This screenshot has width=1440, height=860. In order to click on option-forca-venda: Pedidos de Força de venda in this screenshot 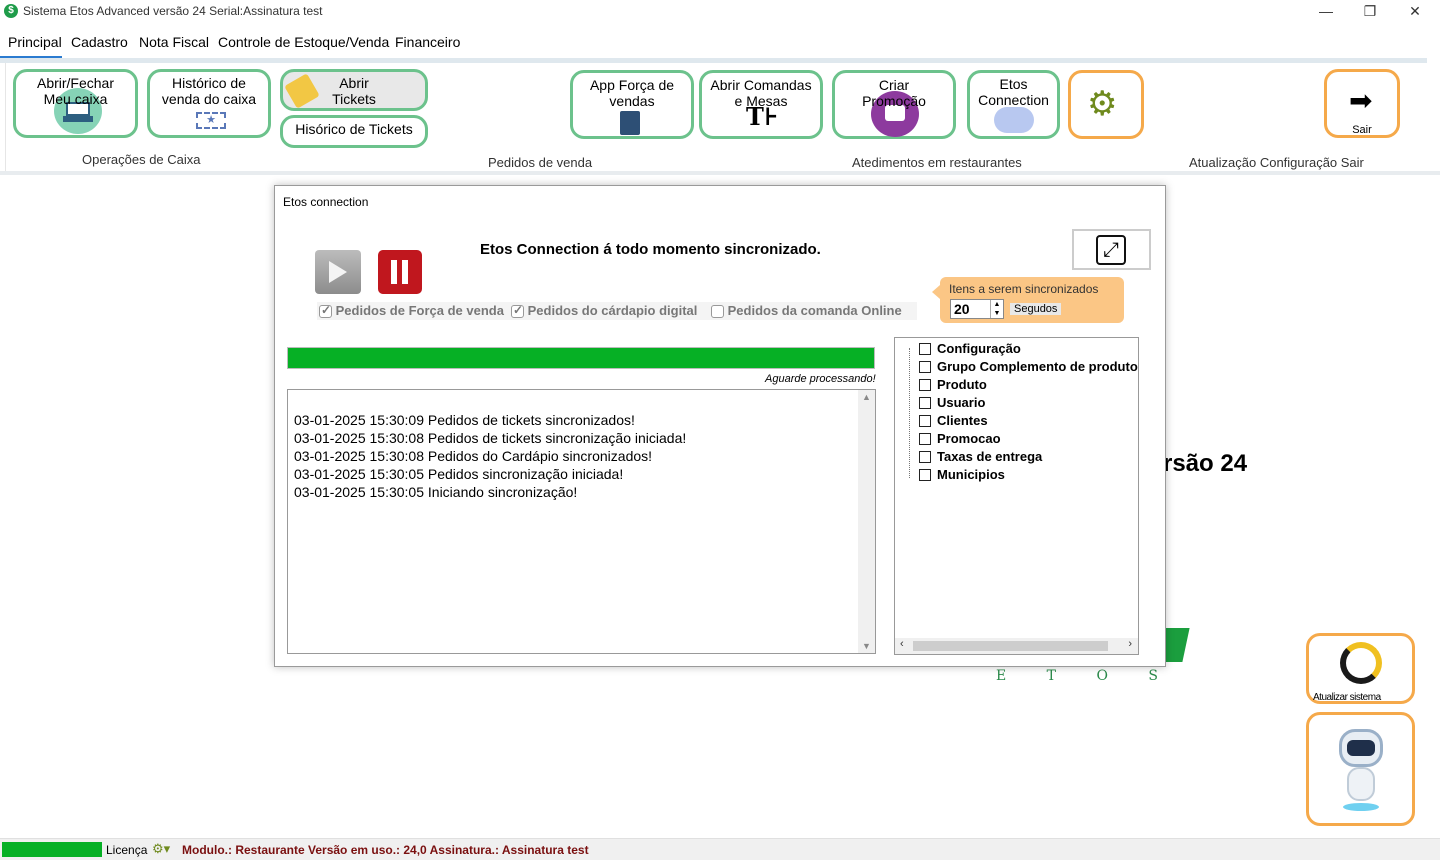, I will do `click(411, 311)`.